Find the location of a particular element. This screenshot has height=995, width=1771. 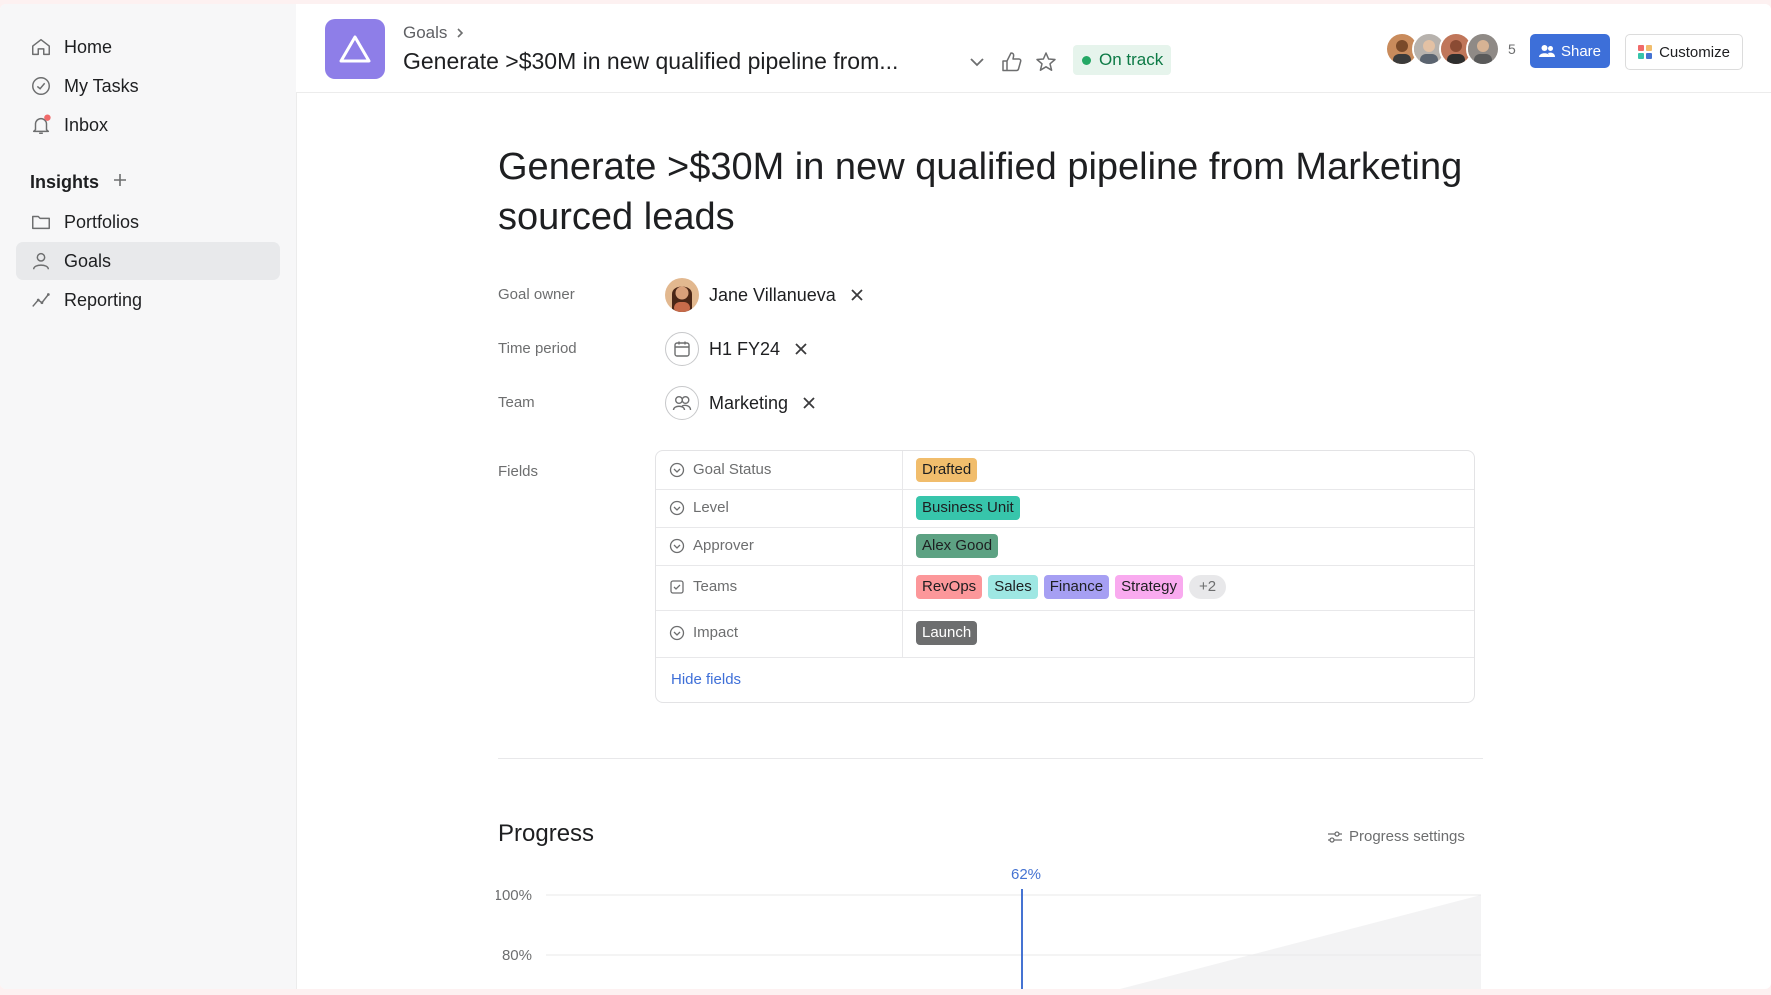

home-icon is located at coordinates (41, 47).